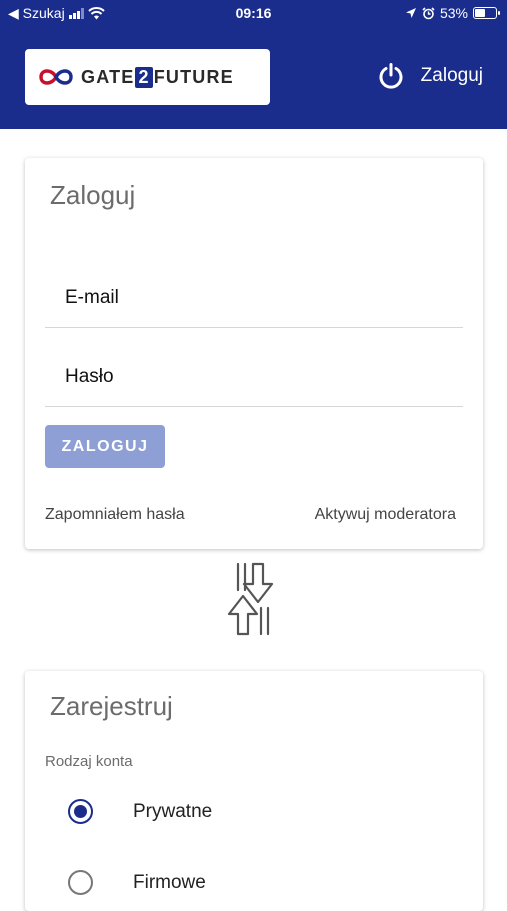 The image size is (507, 911). I want to click on battery-fill, so click(480, 13).